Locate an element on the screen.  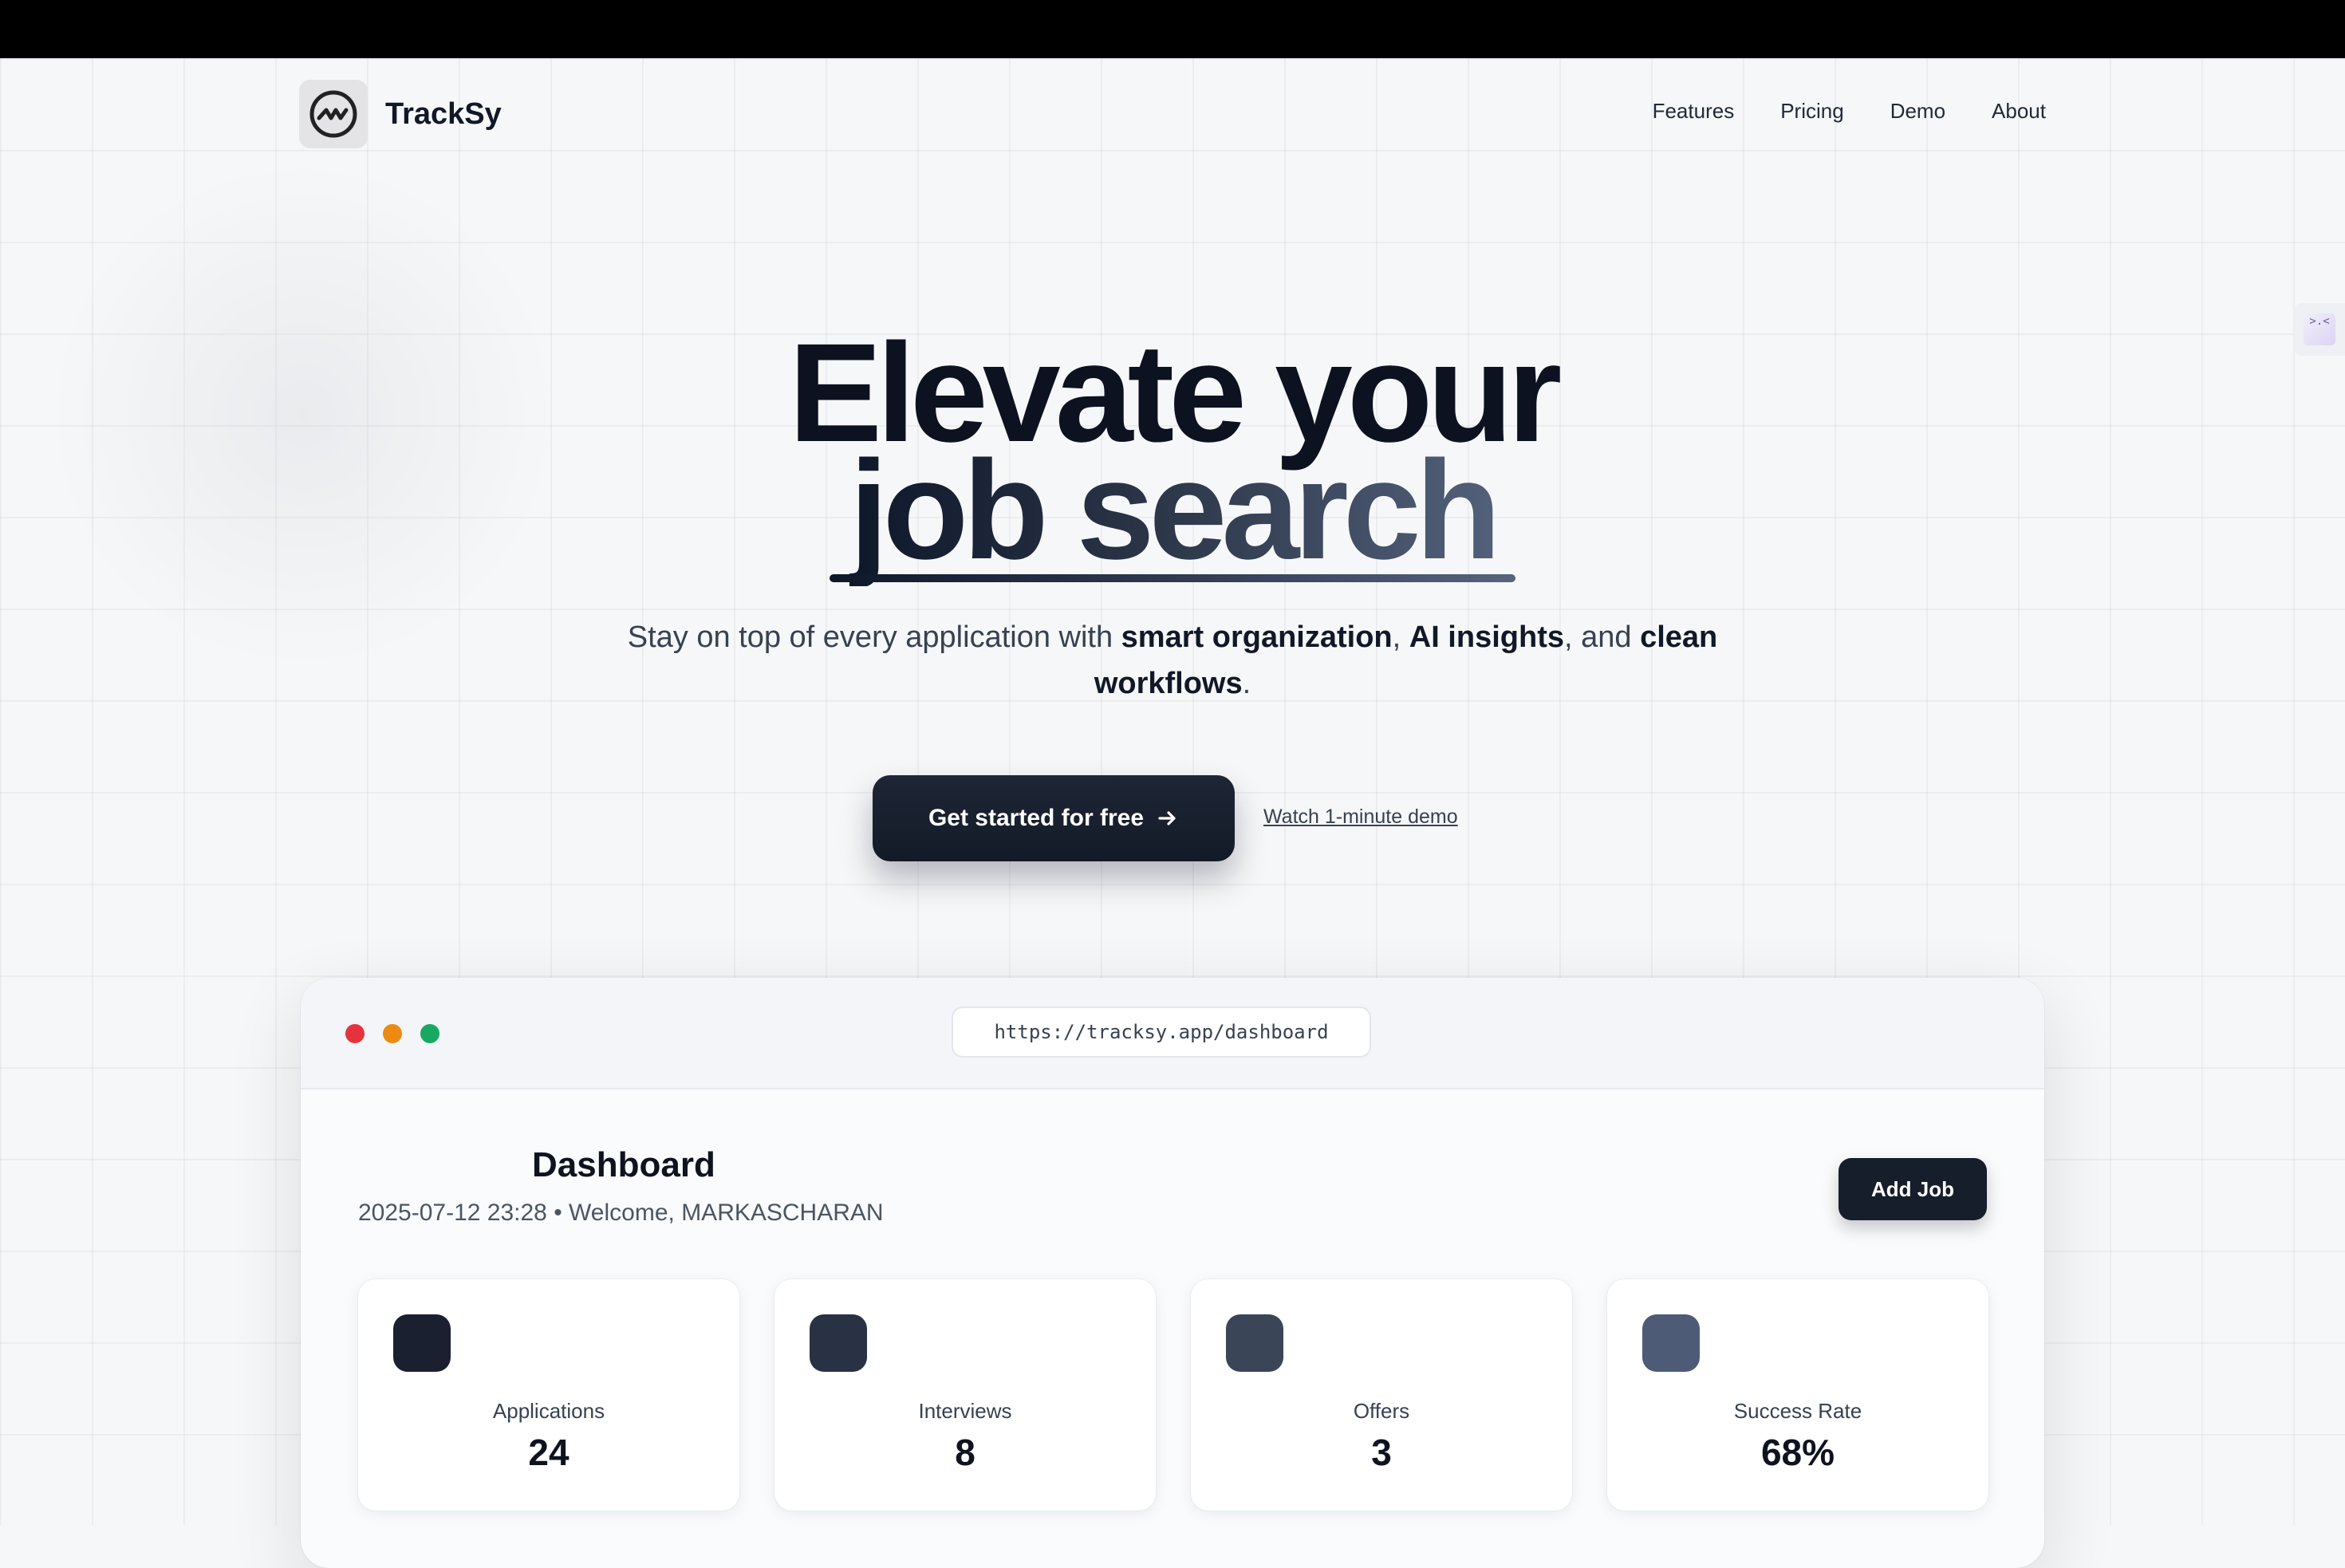
window-minimize-dot is located at coordinates (393, 1033).